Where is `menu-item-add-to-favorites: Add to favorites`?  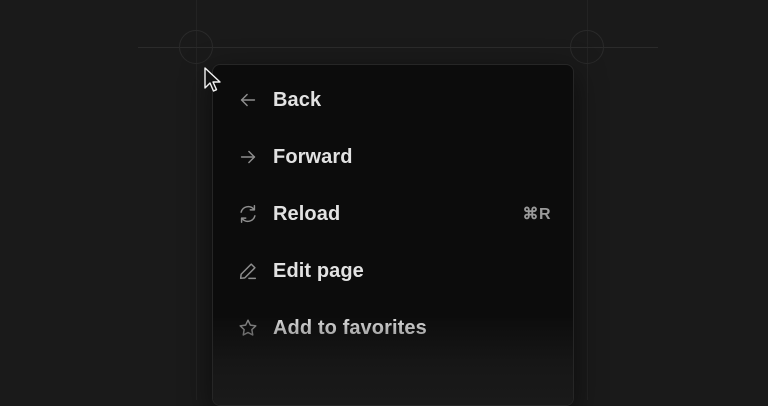 menu-item-add-to-favorites: Add to favorites is located at coordinates (393, 328).